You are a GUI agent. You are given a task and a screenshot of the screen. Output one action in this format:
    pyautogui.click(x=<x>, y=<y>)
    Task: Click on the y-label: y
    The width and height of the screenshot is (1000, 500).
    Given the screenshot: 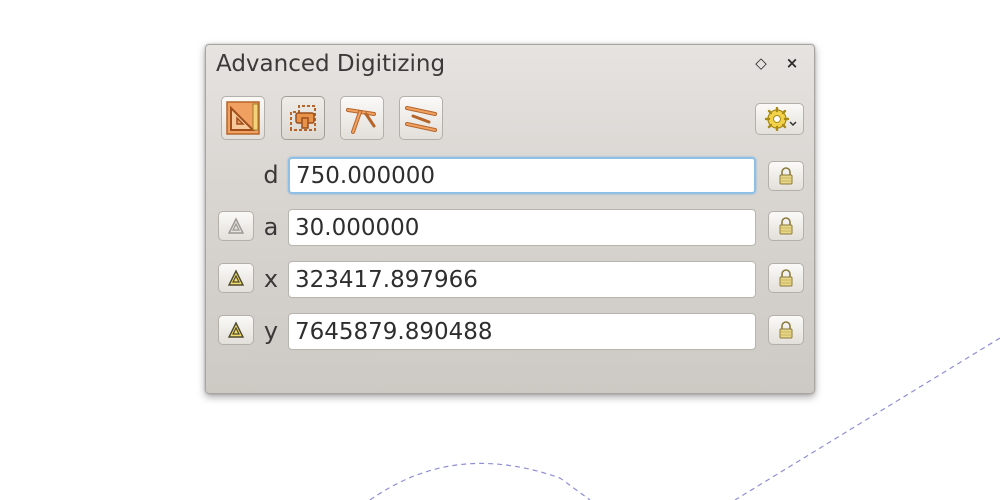 What is the action you would take?
    pyautogui.click(x=271, y=331)
    